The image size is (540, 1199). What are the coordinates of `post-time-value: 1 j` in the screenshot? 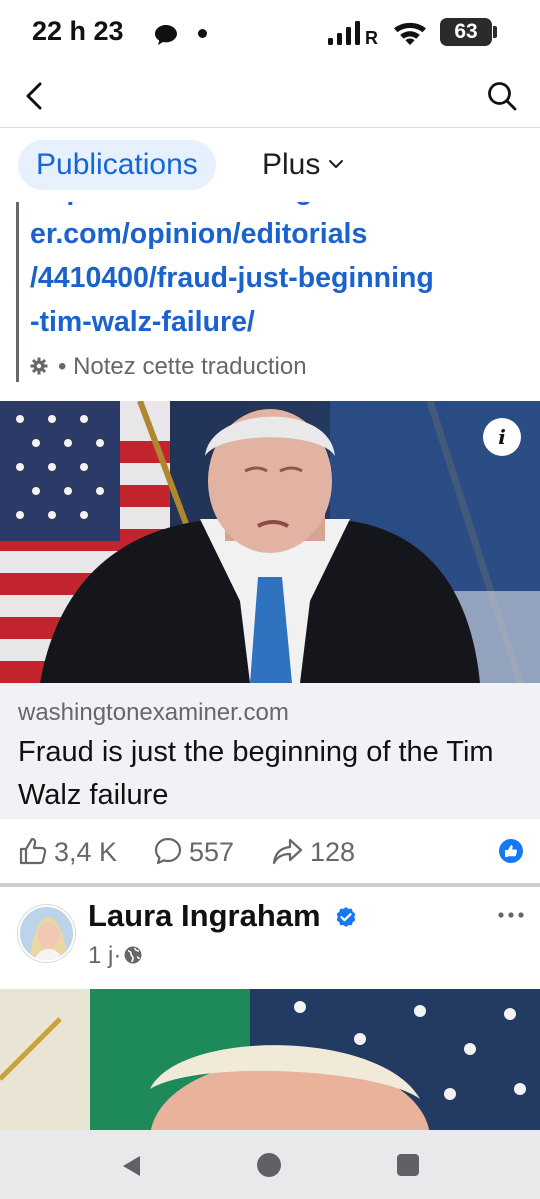 It's located at (101, 955).